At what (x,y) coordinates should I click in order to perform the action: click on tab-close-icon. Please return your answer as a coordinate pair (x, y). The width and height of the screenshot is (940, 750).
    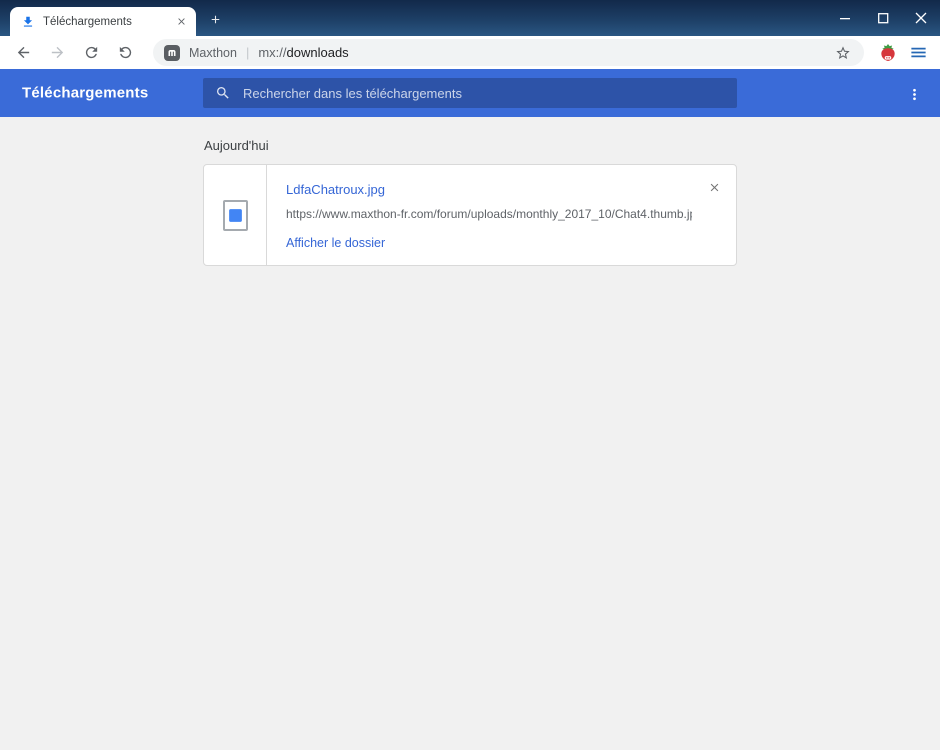
    Looking at the image, I should click on (181, 21).